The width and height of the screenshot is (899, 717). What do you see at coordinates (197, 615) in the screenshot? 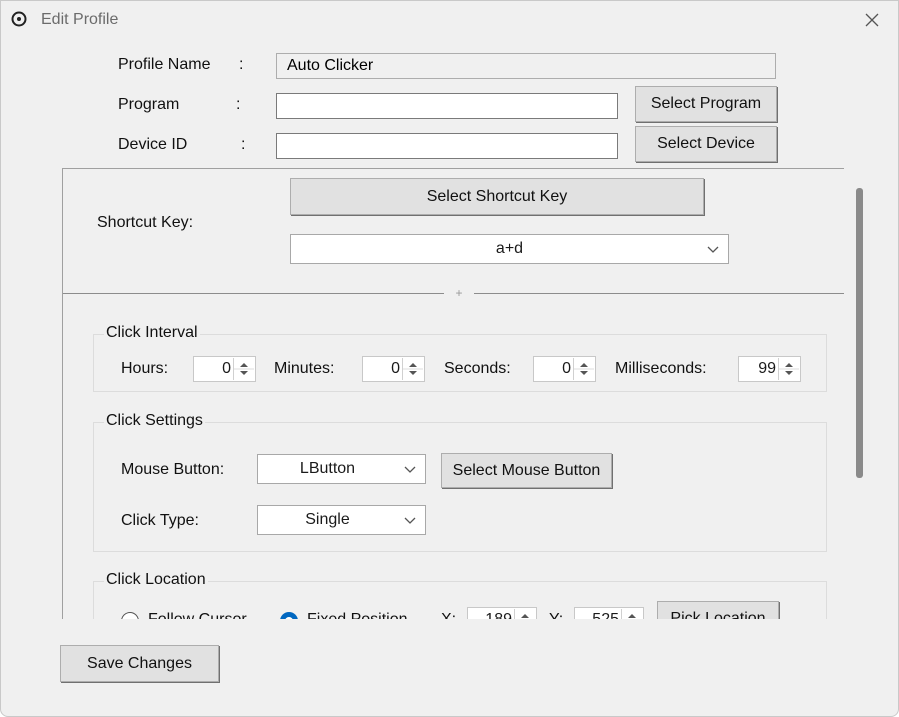
I see `follow-cursor-label: Follow Cursor` at bounding box center [197, 615].